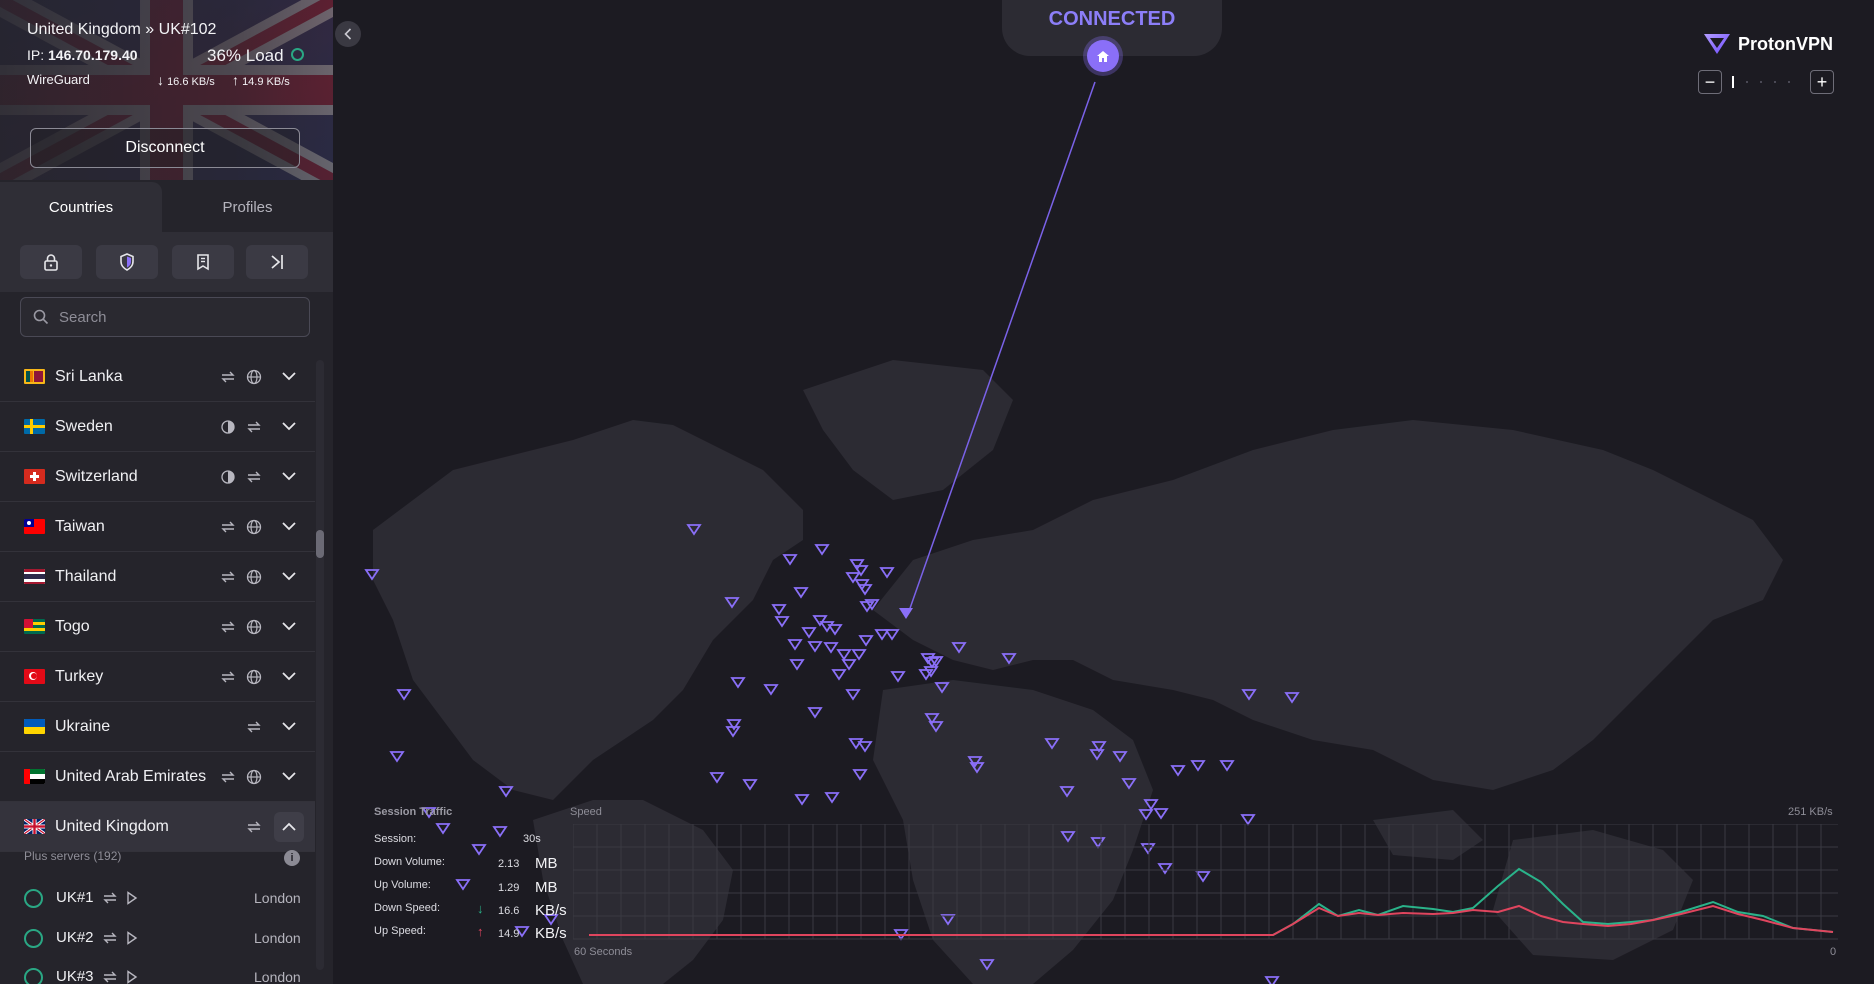 Image resolution: width=1874 pixels, height=984 pixels. I want to click on minus-icon: −, so click(1710, 81).